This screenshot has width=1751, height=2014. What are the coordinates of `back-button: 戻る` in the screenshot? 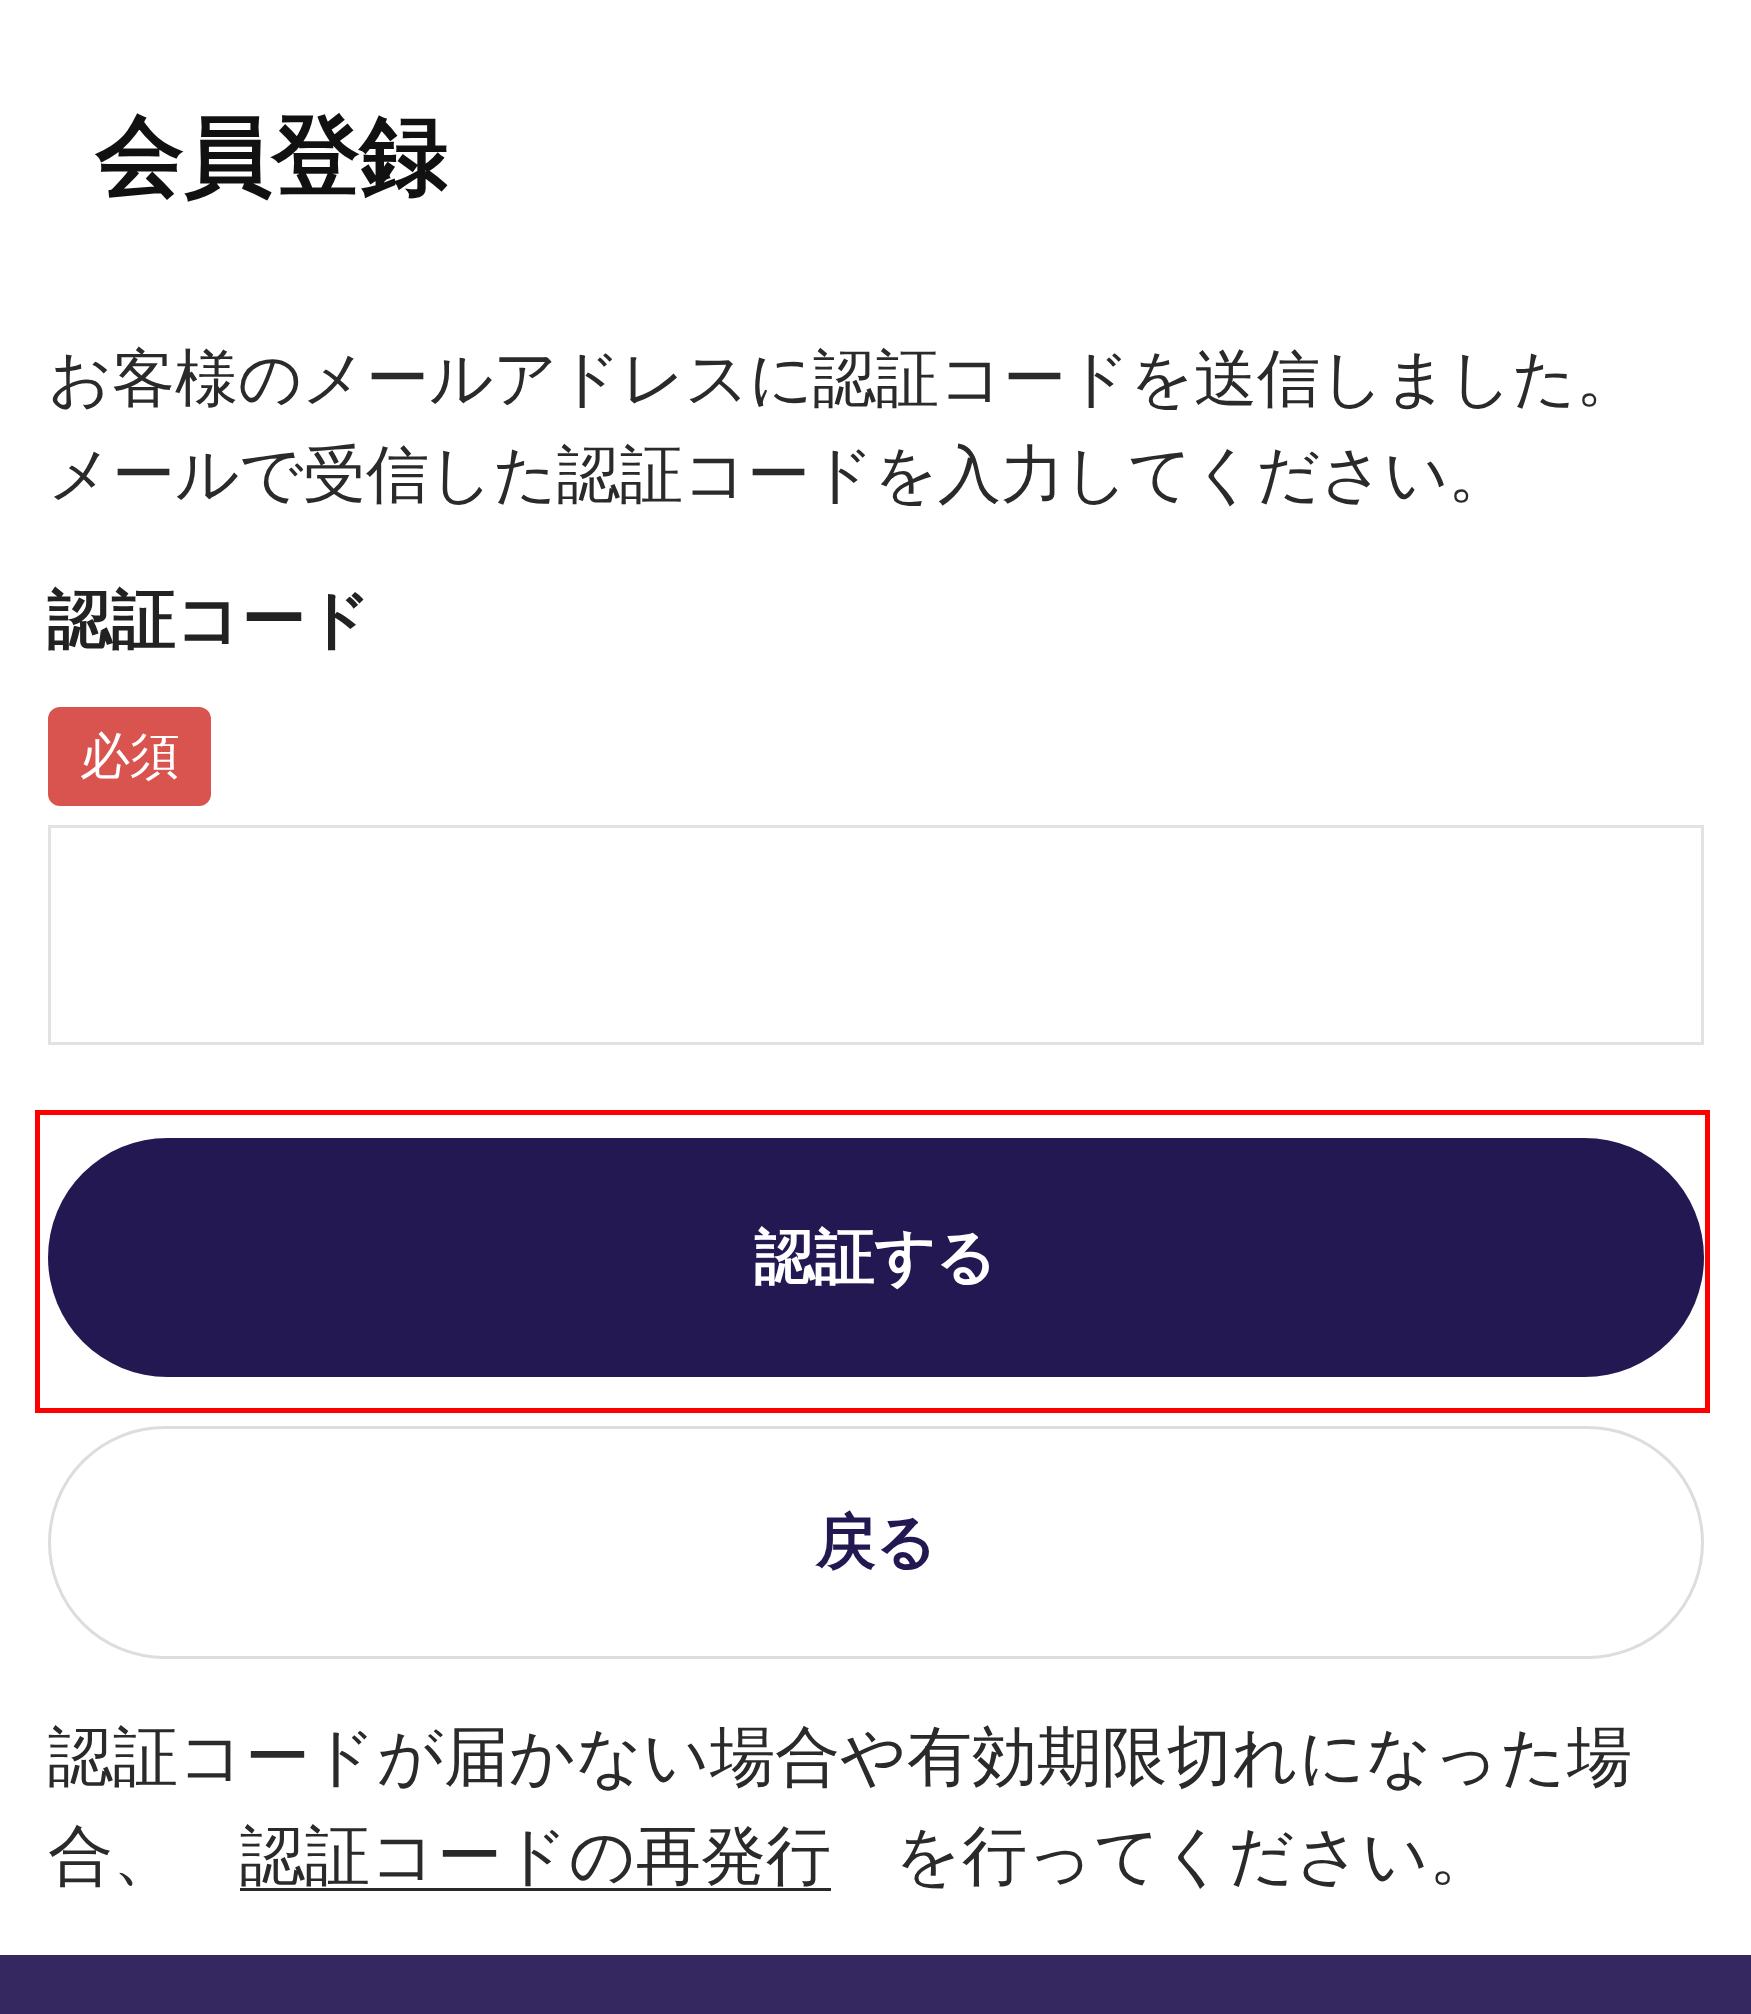 It's located at (876, 1542).